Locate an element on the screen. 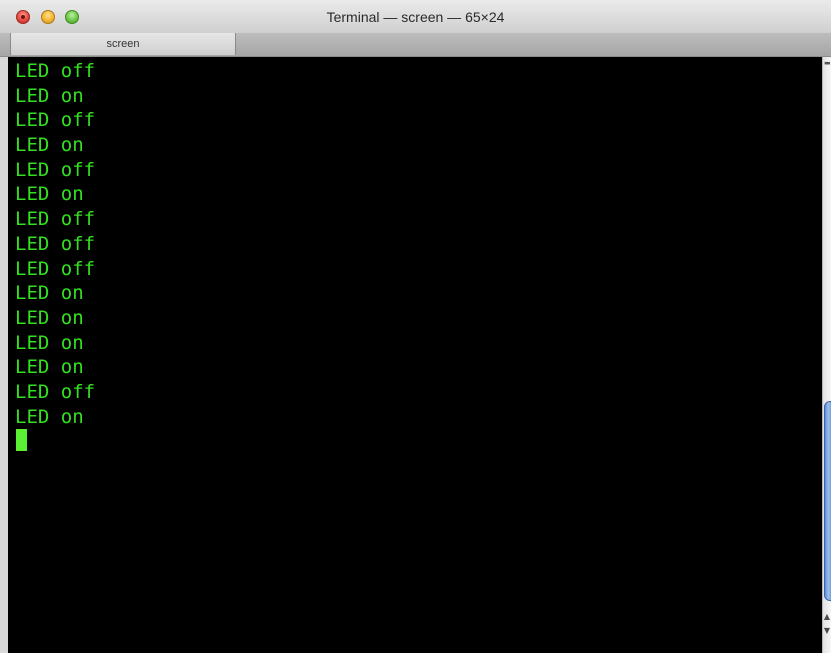 Image resolution: width=831 pixels, height=653 pixels. tab-bar: screen is located at coordinates (415, 45).